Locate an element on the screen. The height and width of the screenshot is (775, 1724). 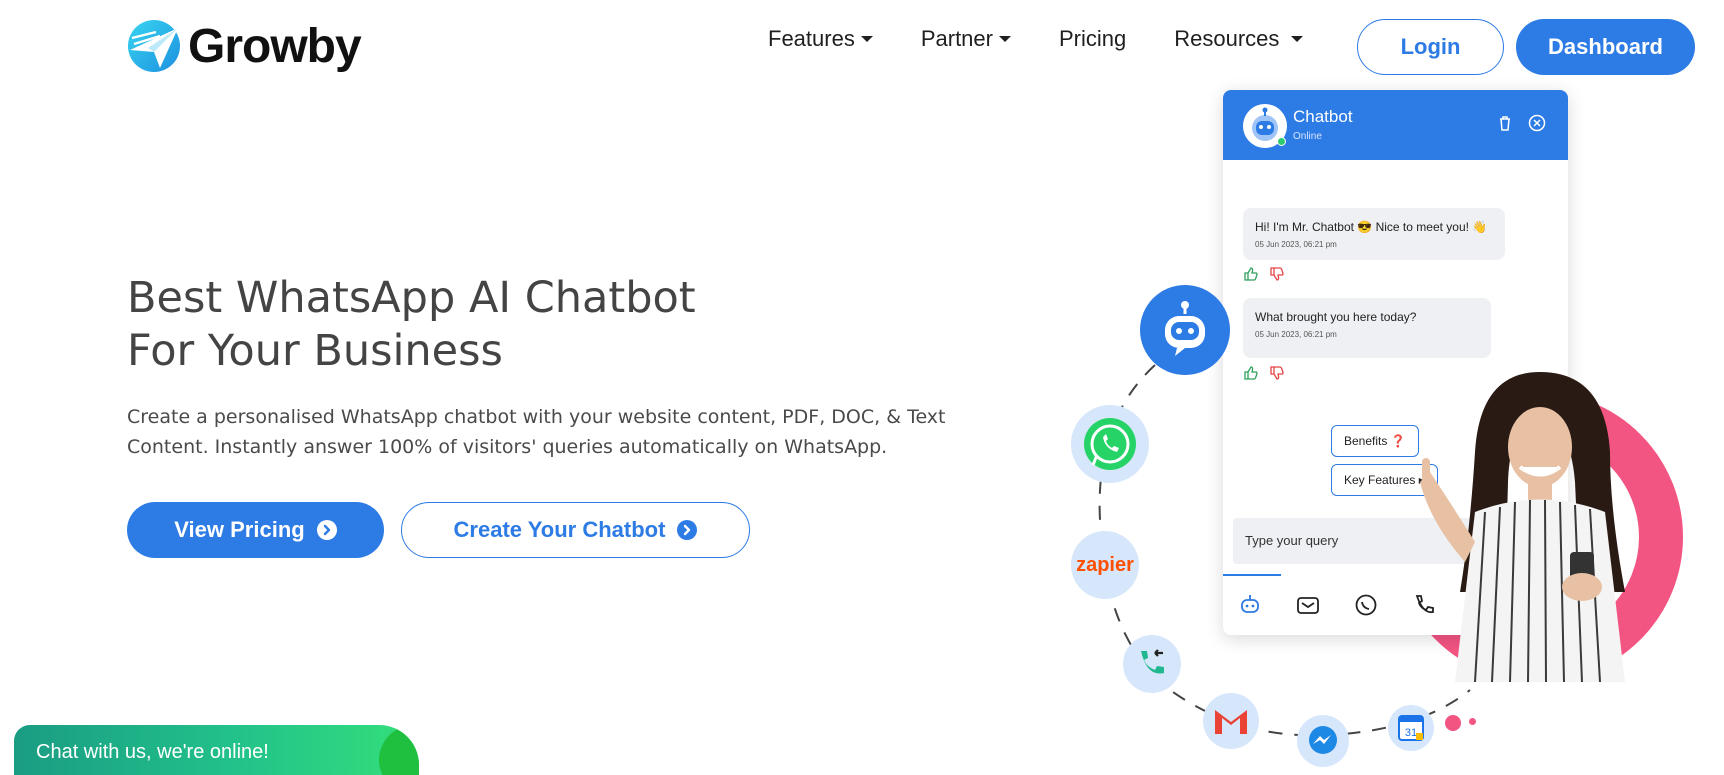
login-button: Login is located at coordinates (1430, 47).